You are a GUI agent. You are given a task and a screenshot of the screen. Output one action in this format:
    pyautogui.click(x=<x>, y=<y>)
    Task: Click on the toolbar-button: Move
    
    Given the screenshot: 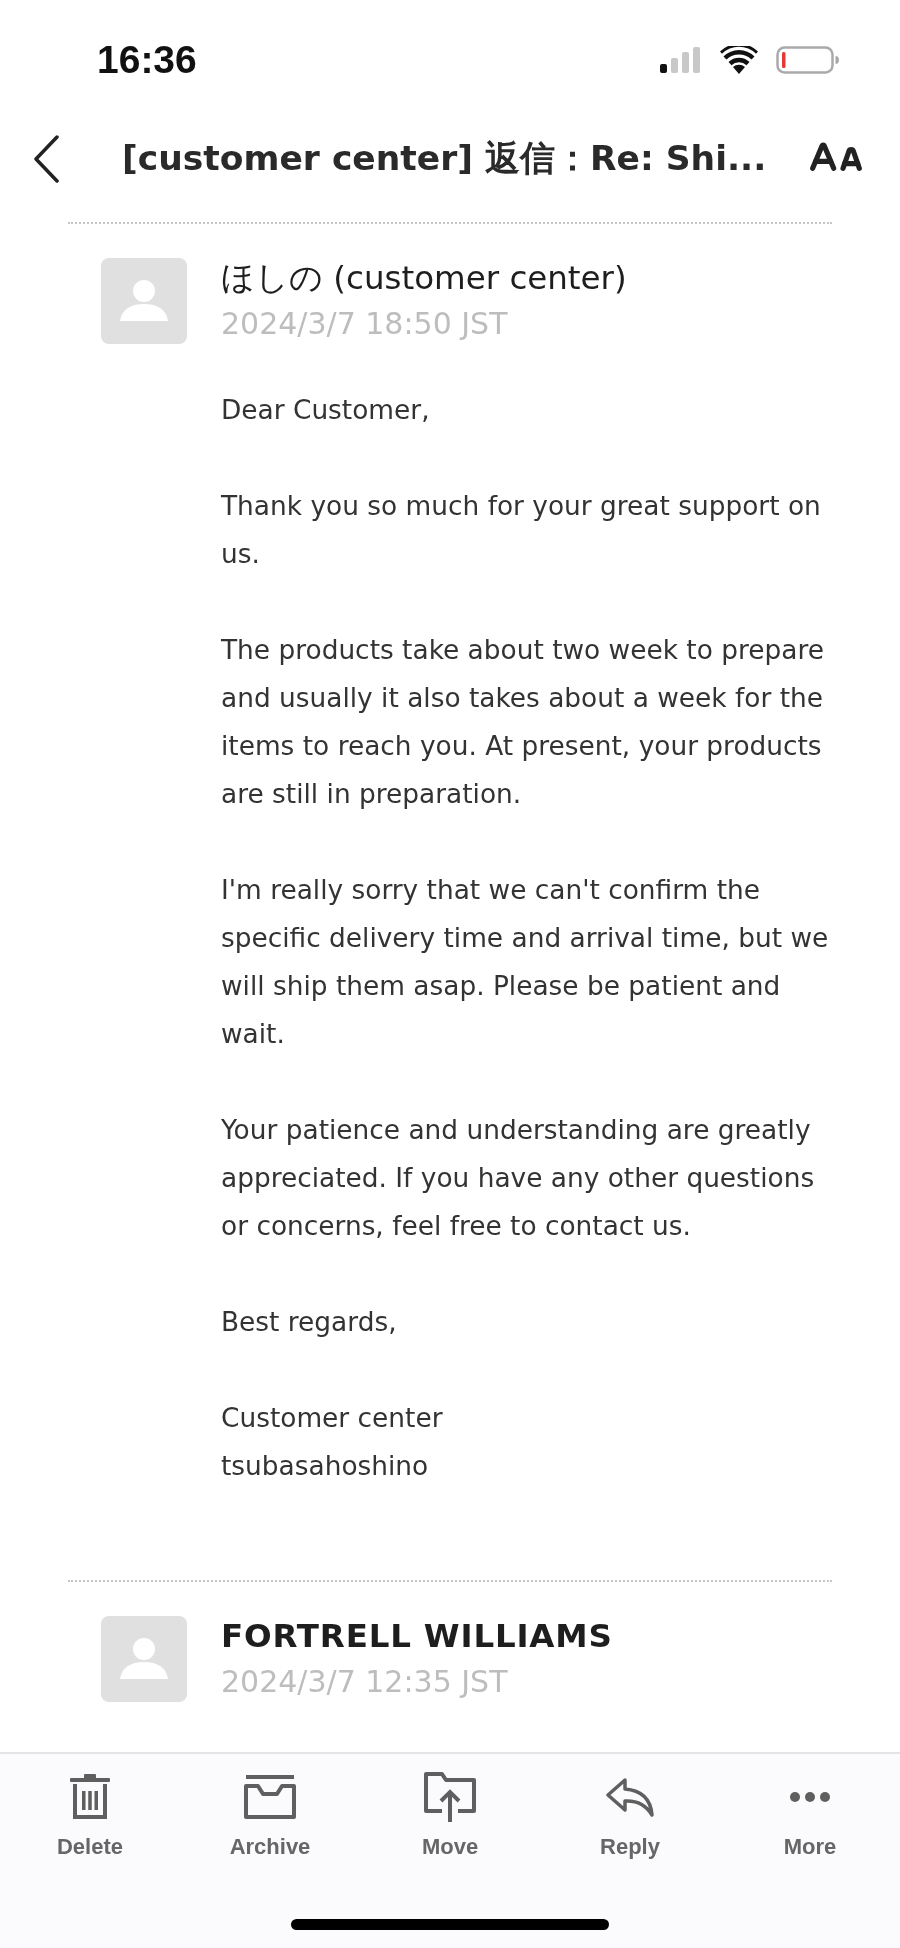 What is the action you would take?
    pyautogui.click(x=450, y=1820)
    